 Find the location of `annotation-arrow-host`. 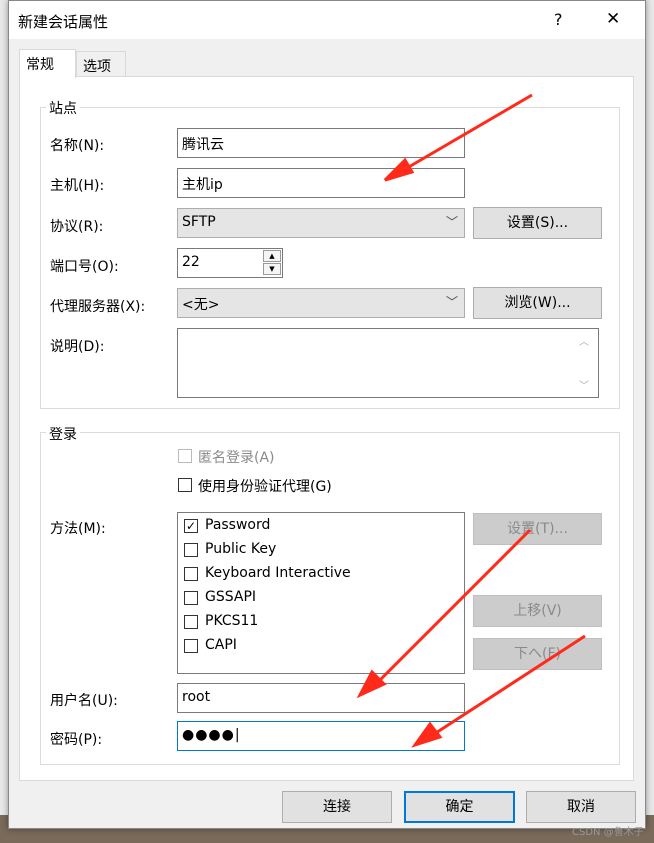

annotation-arrow-host is located at coordinates (463, 135).